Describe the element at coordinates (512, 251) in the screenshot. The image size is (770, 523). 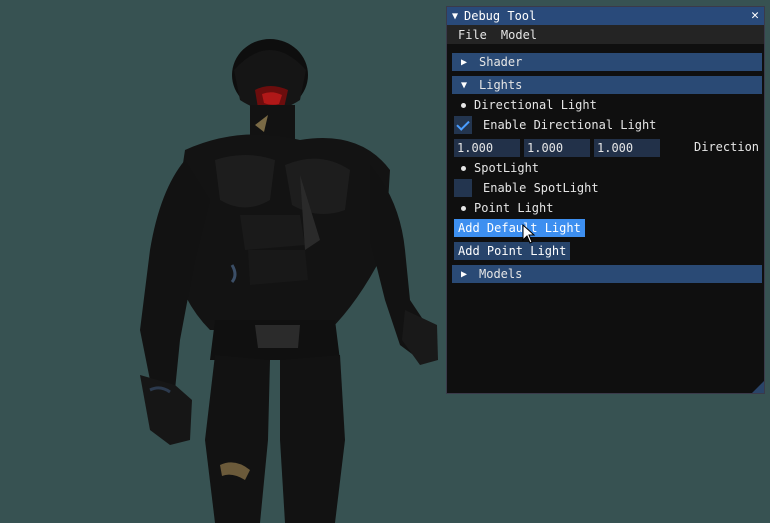
I see `add-point-light-button: Add Point Light` at that location.